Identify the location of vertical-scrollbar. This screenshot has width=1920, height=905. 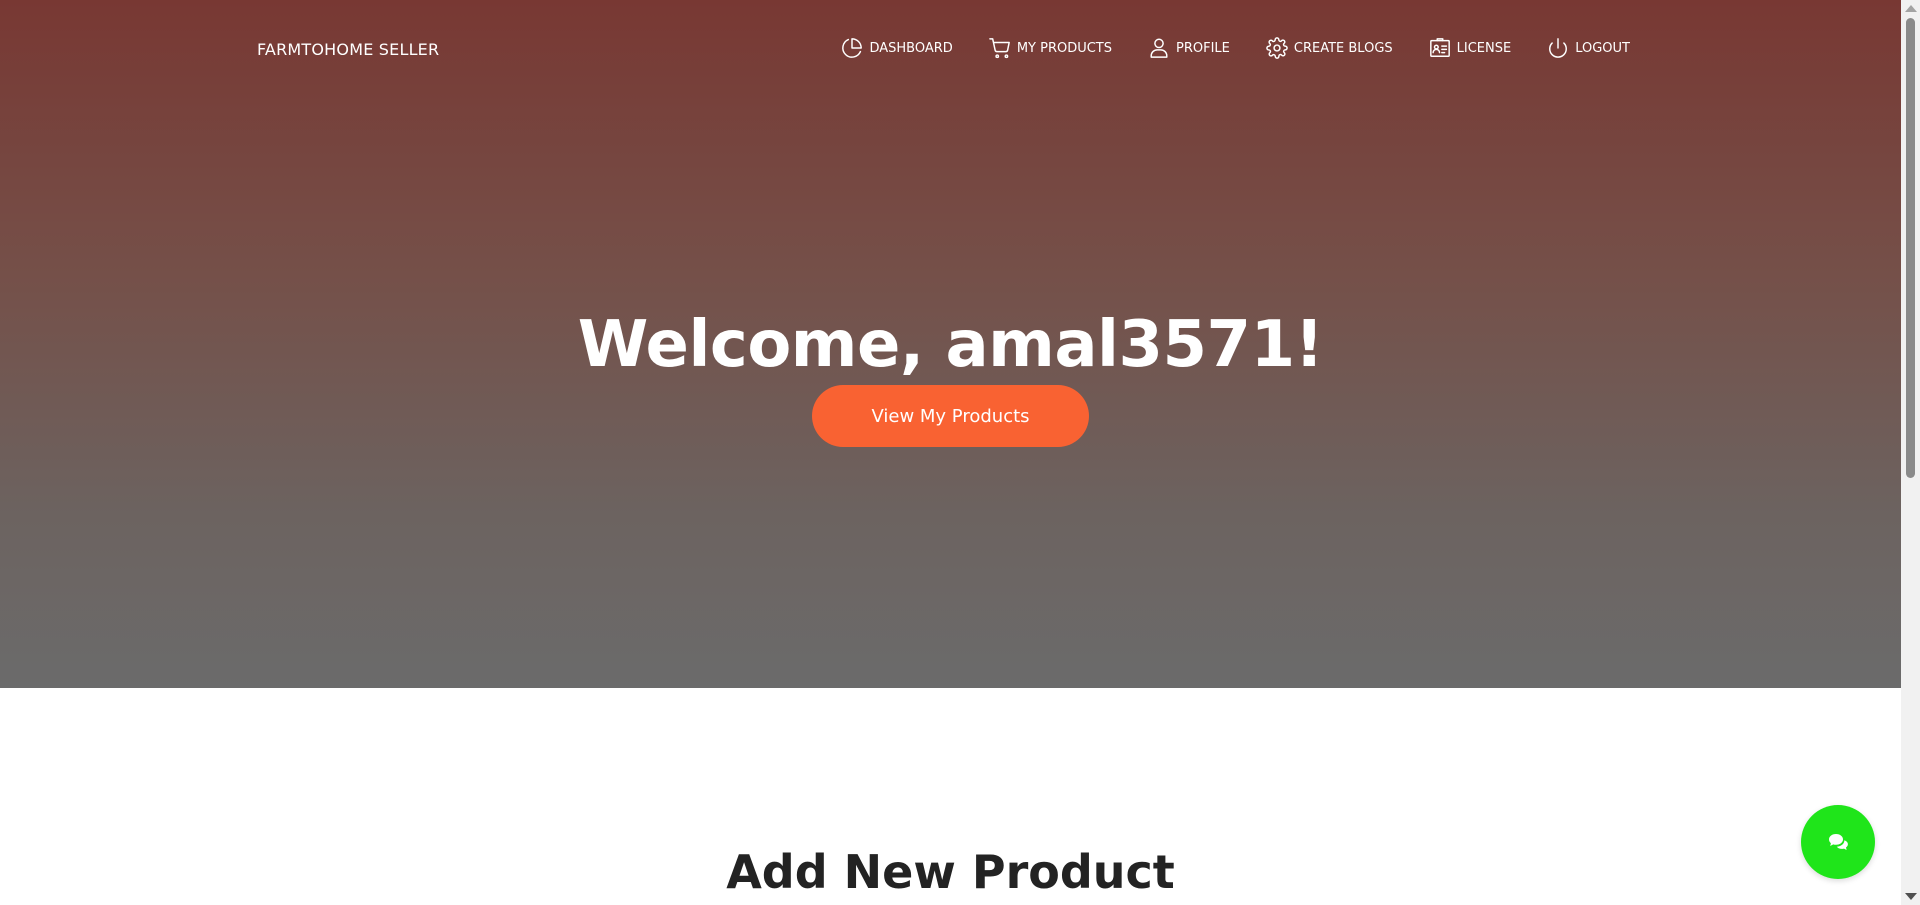
(1910, 452).